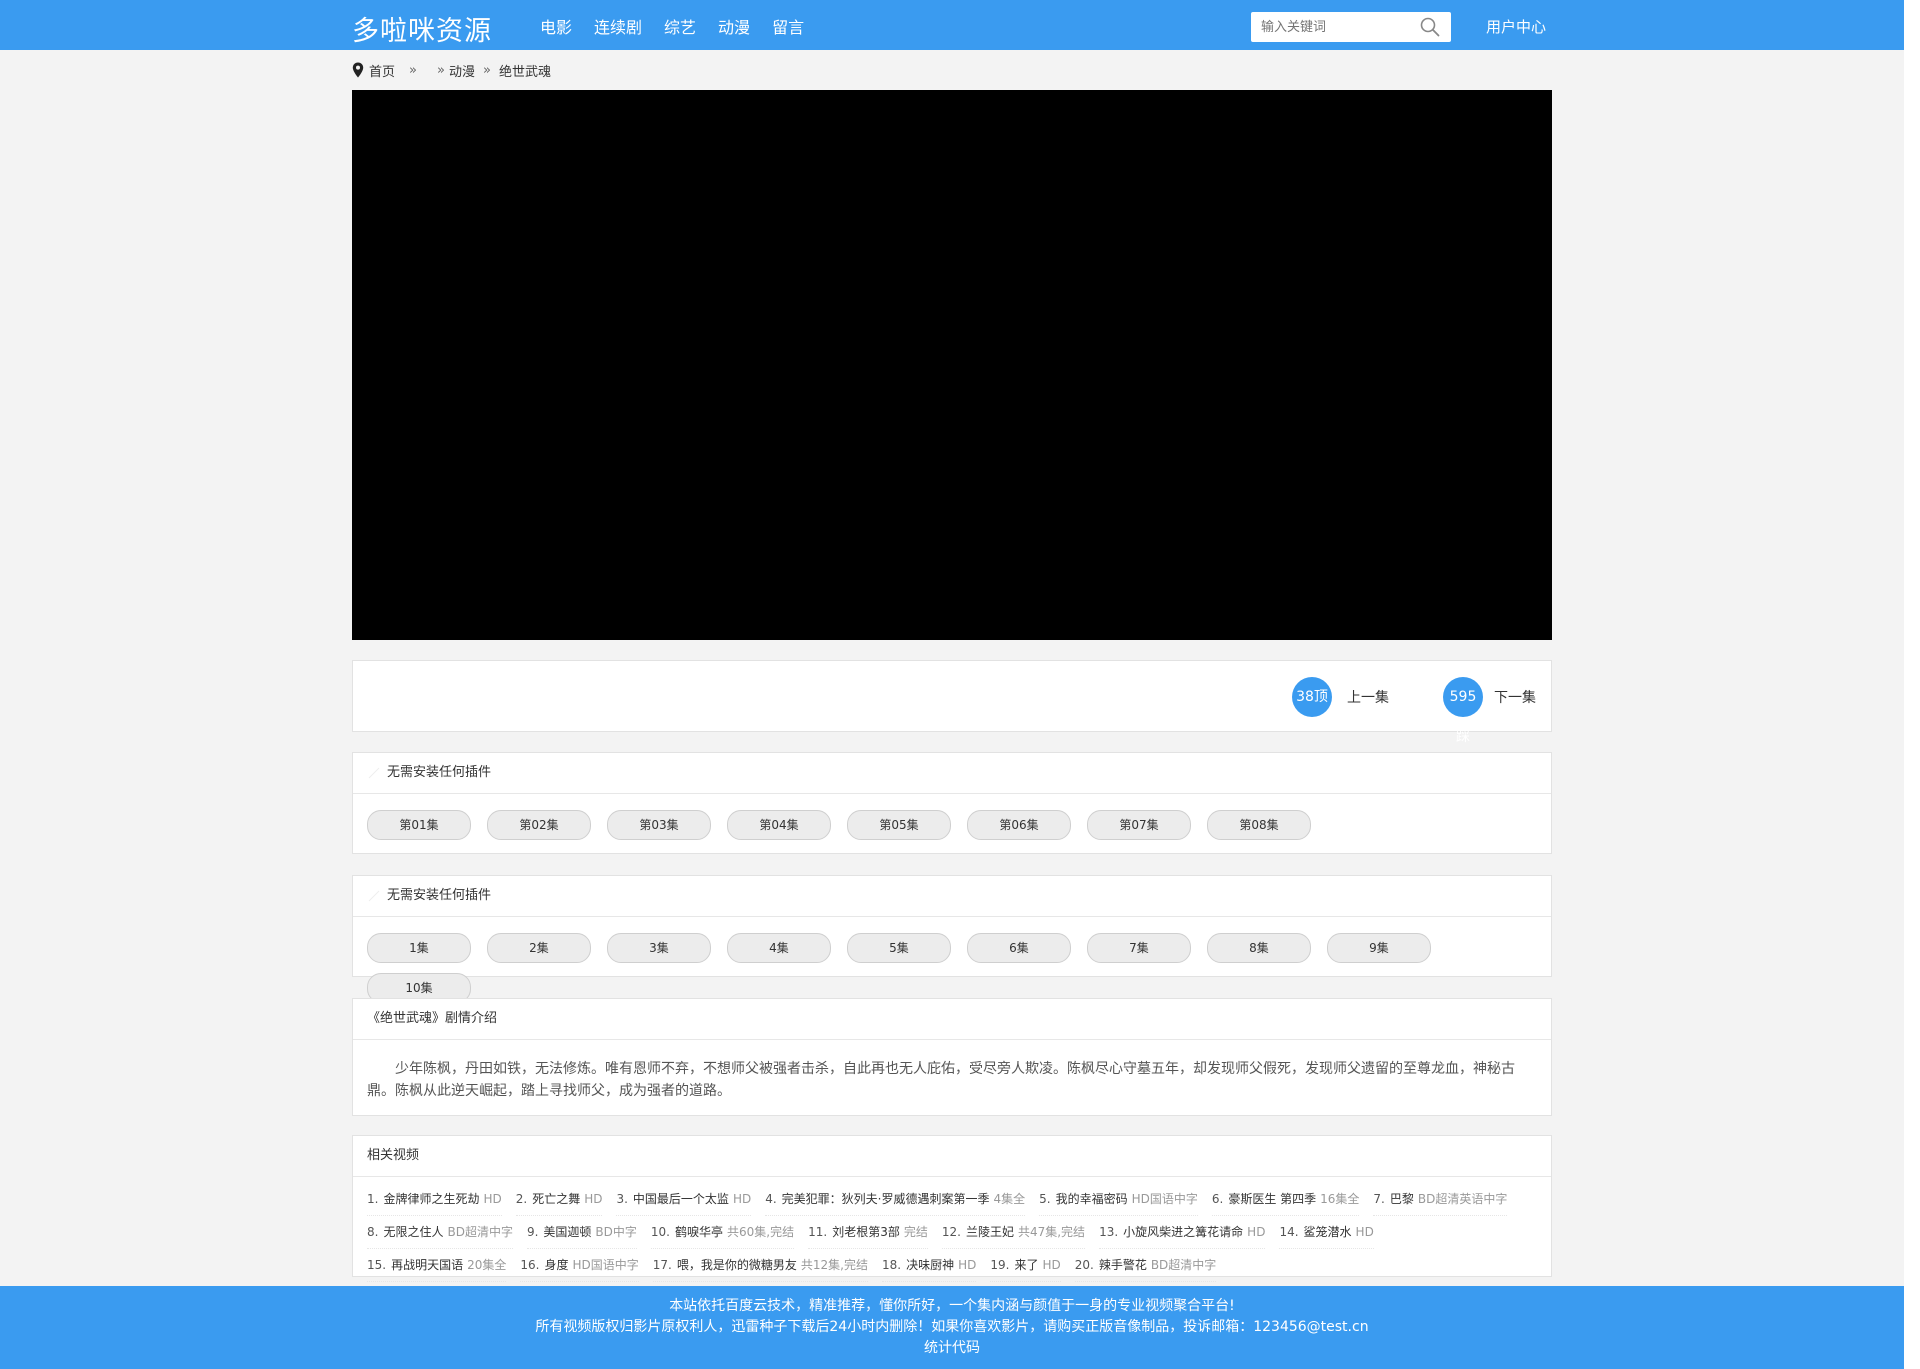  What do you see at coordinates (680, 26) in the screenshot?
I see `nav-item-variety: 综艺` at bounding box center [680, 26].